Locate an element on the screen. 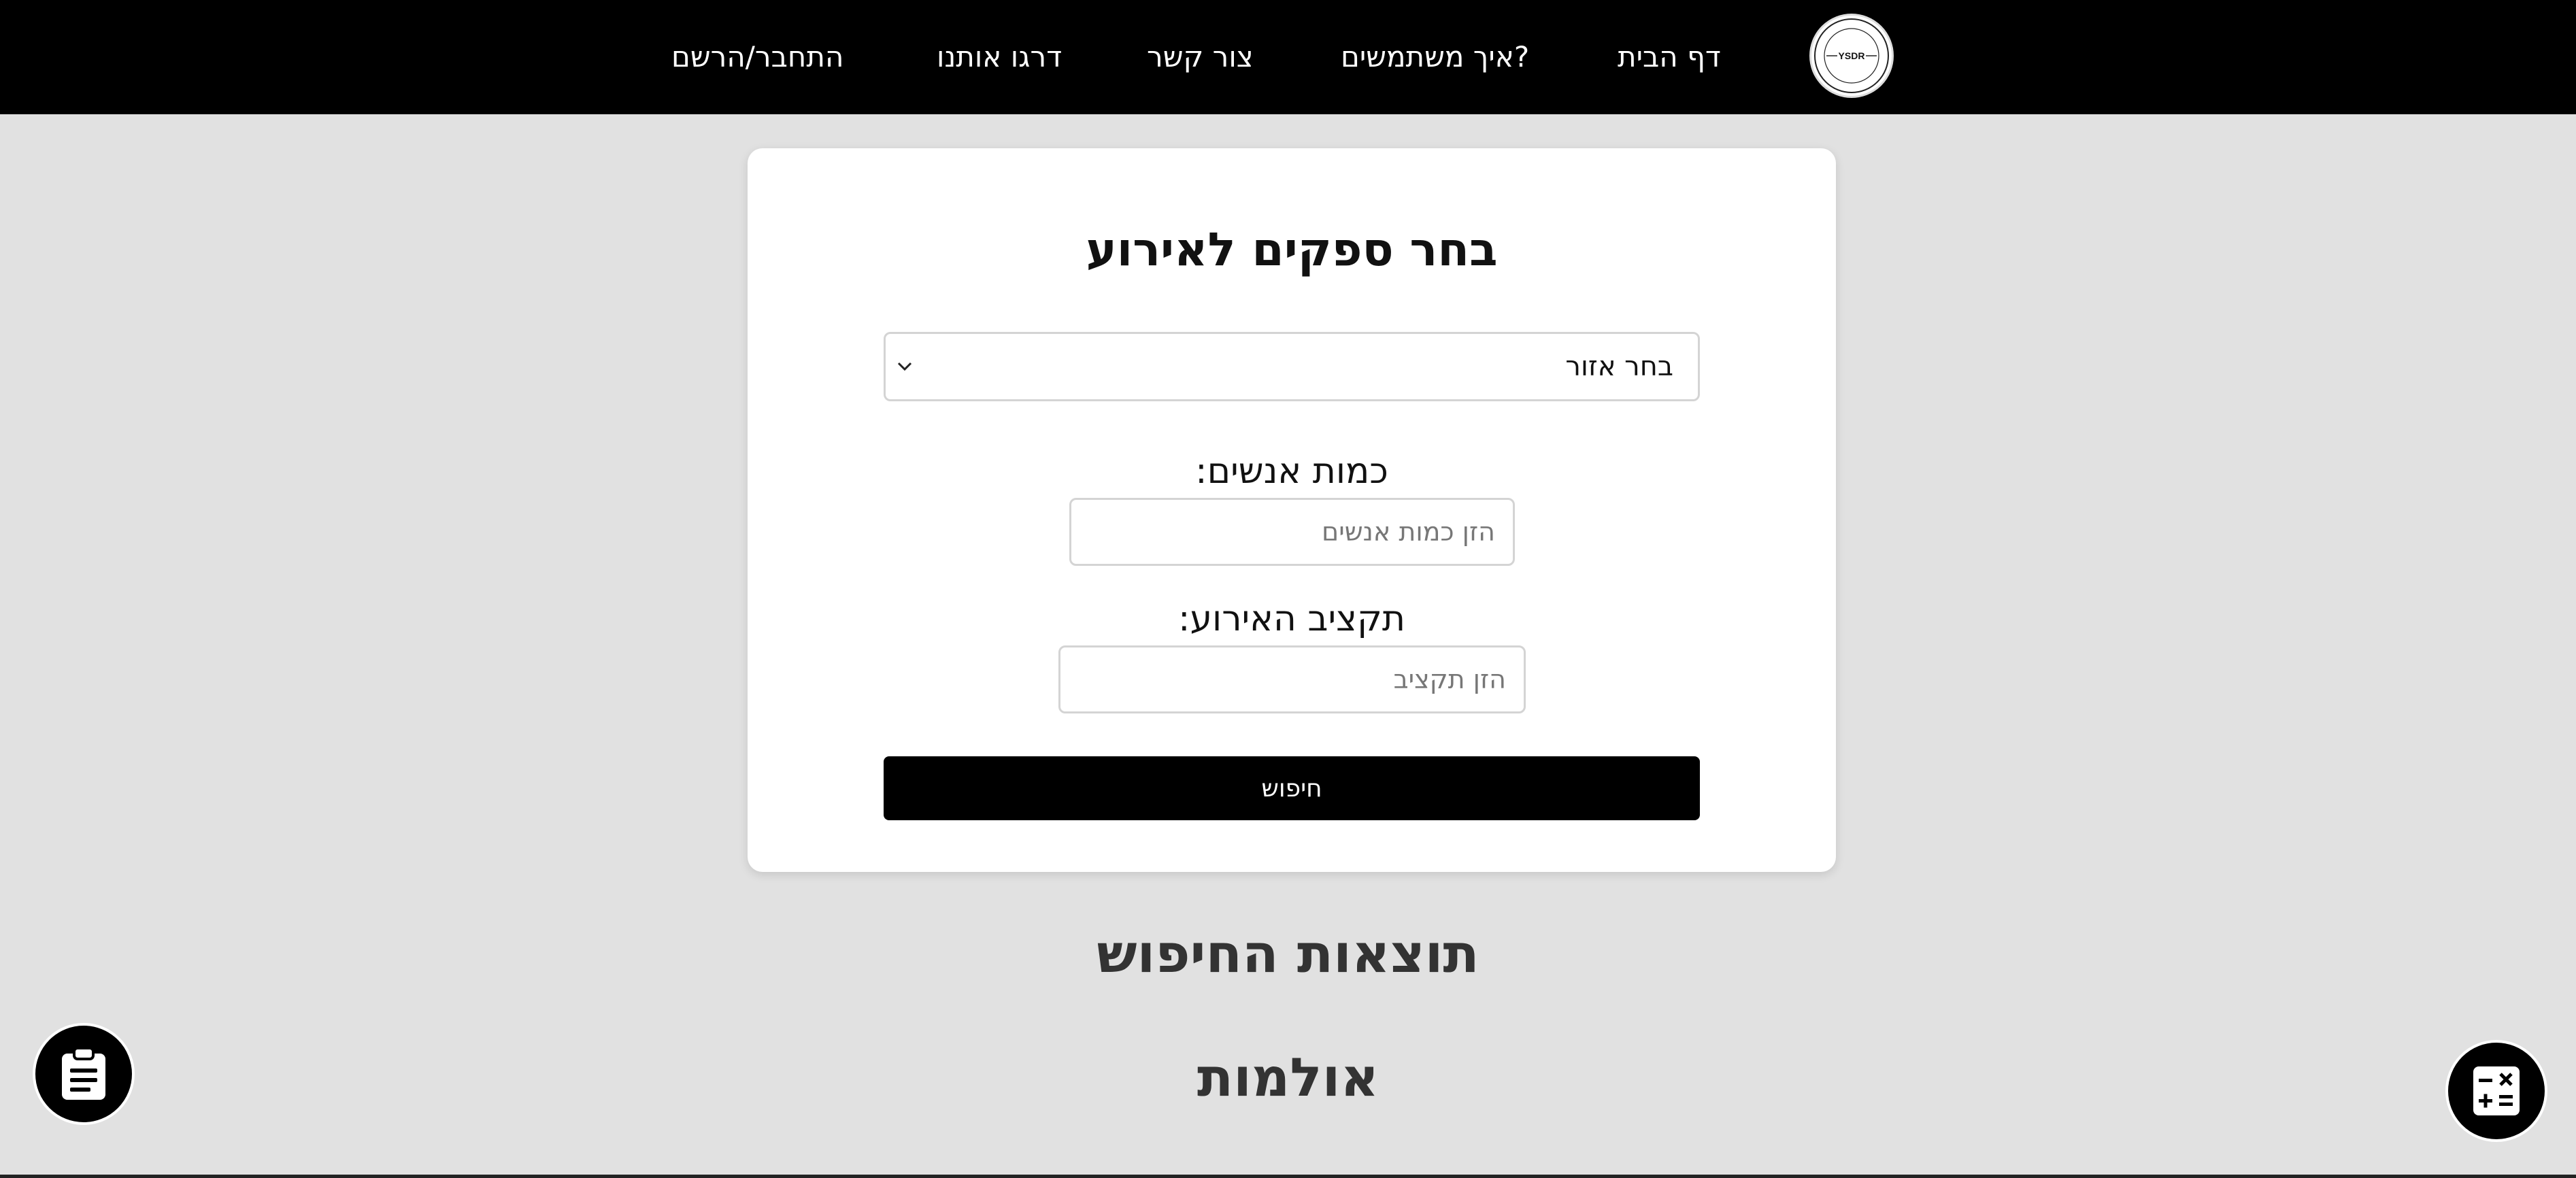 This screenshot has height=1178, width=2576. bottom-divider is located at coordinates (1288, 1177).